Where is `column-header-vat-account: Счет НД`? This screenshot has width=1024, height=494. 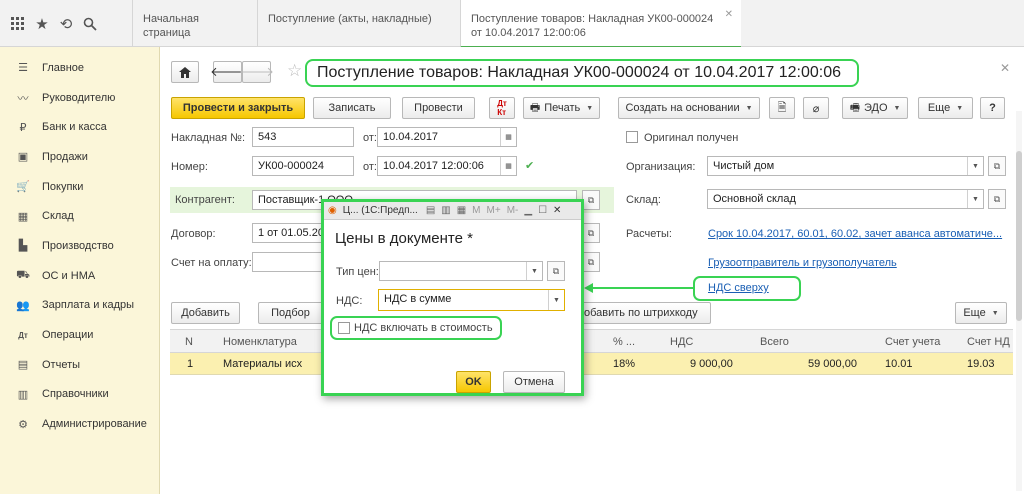 column-header-vat-account: Счет НД is located at coordinates (988, 342).